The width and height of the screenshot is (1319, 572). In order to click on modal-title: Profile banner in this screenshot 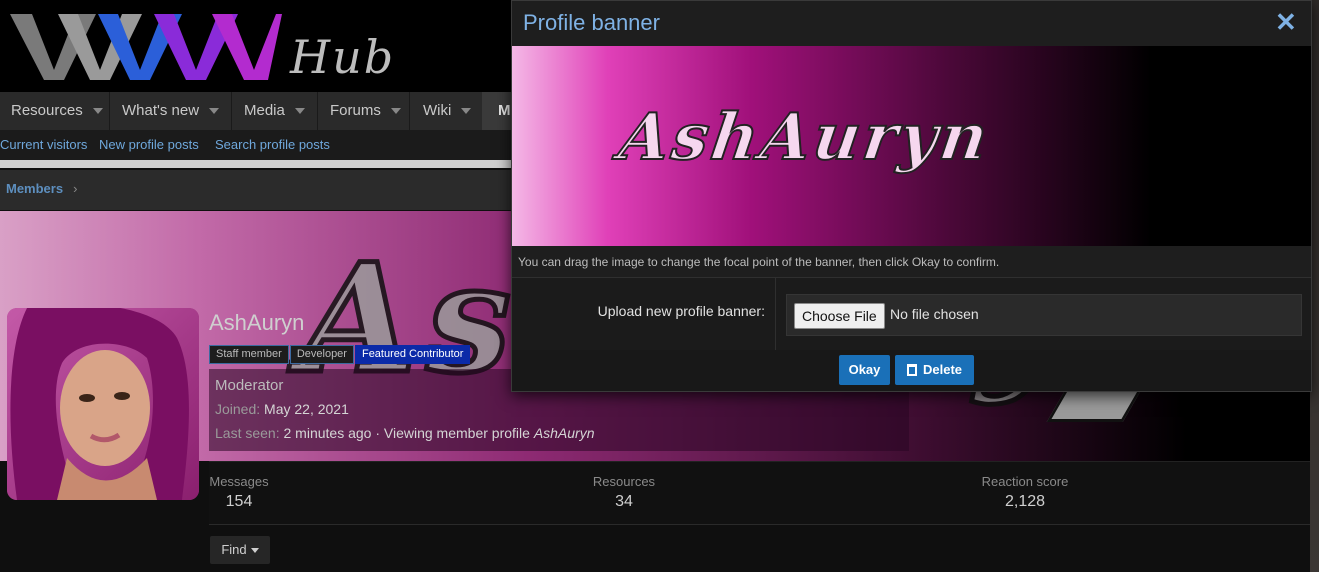, I will do `click(591, 22)`.